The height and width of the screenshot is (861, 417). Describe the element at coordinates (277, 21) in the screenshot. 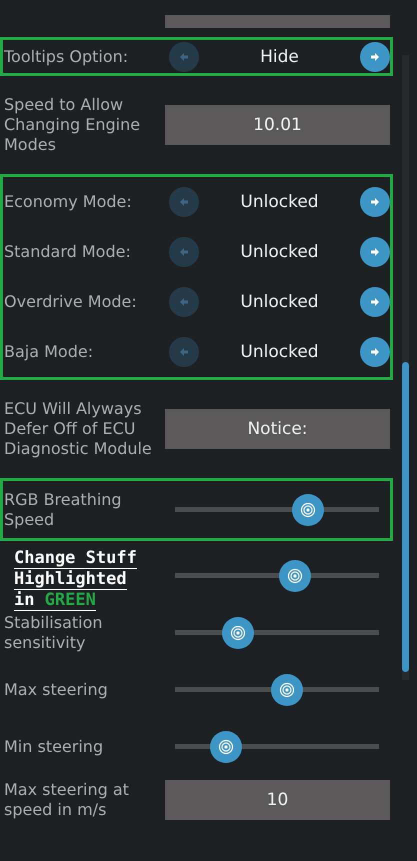

I see `value-field` at that location.